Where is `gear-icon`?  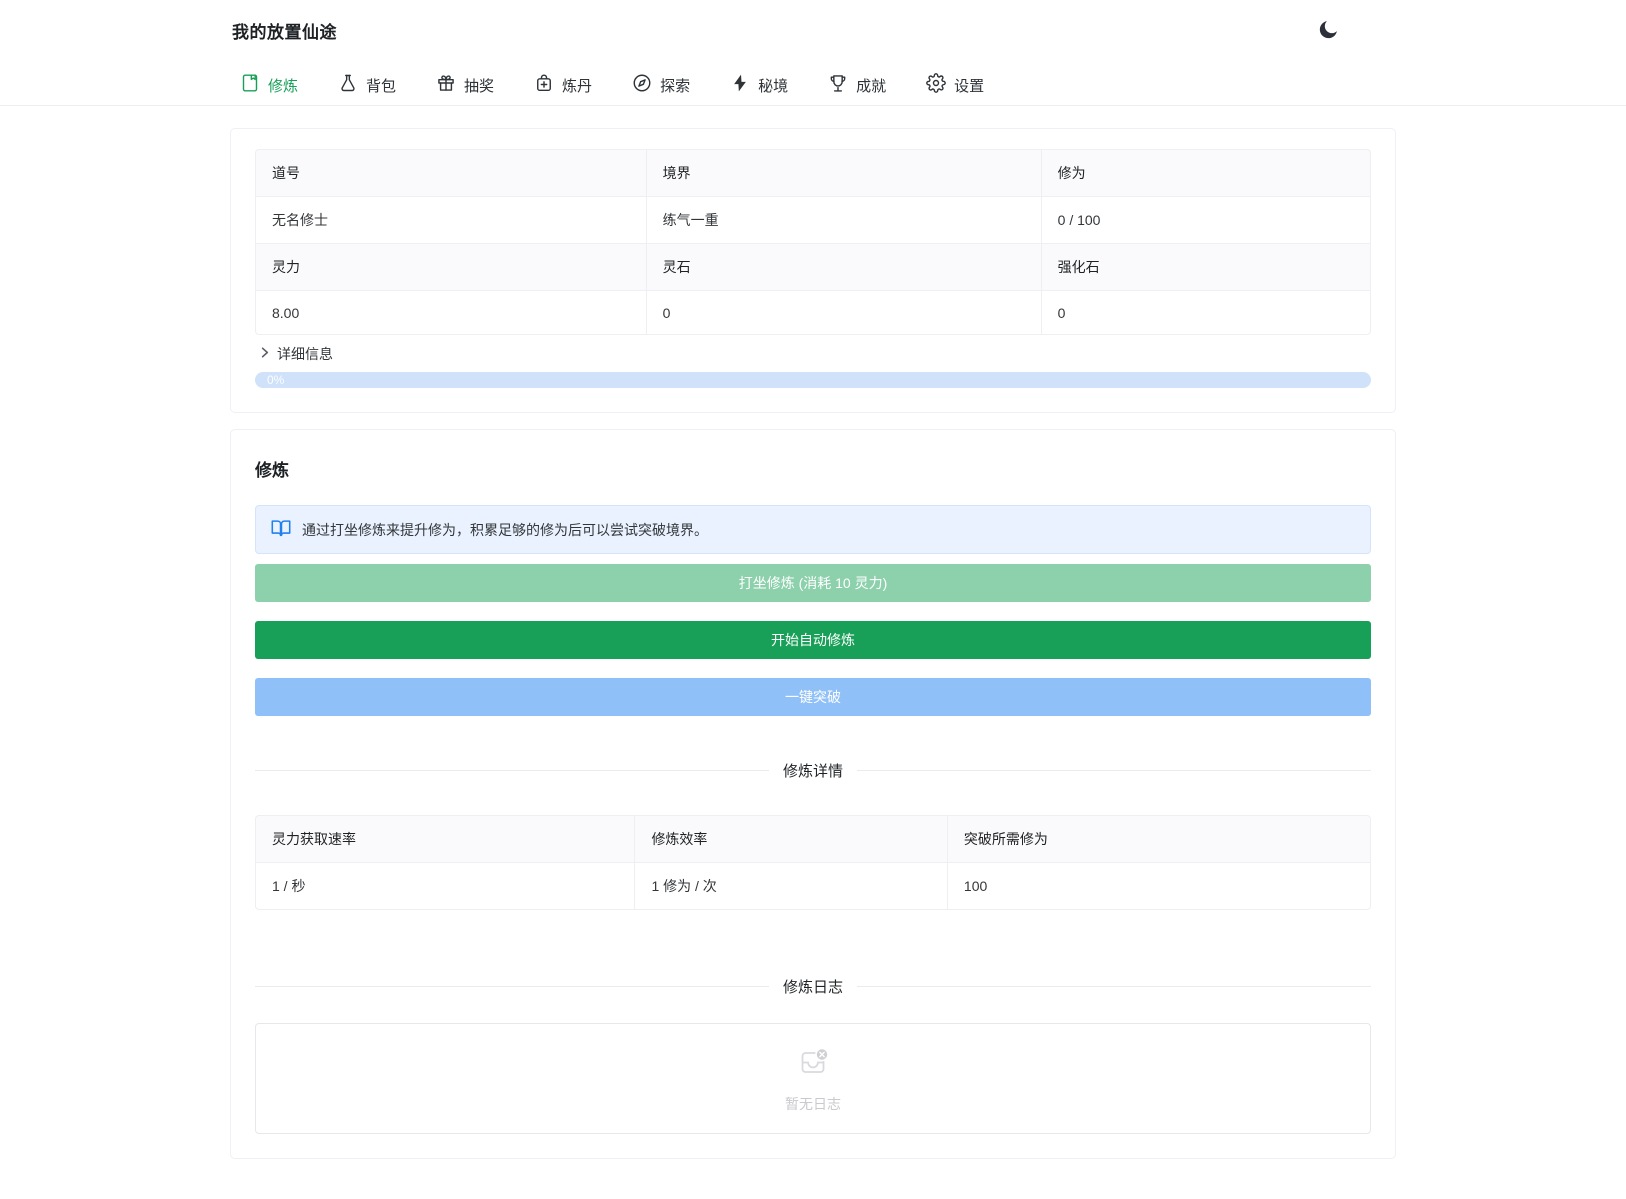
gear-icon is located at coordinates (936, 85).